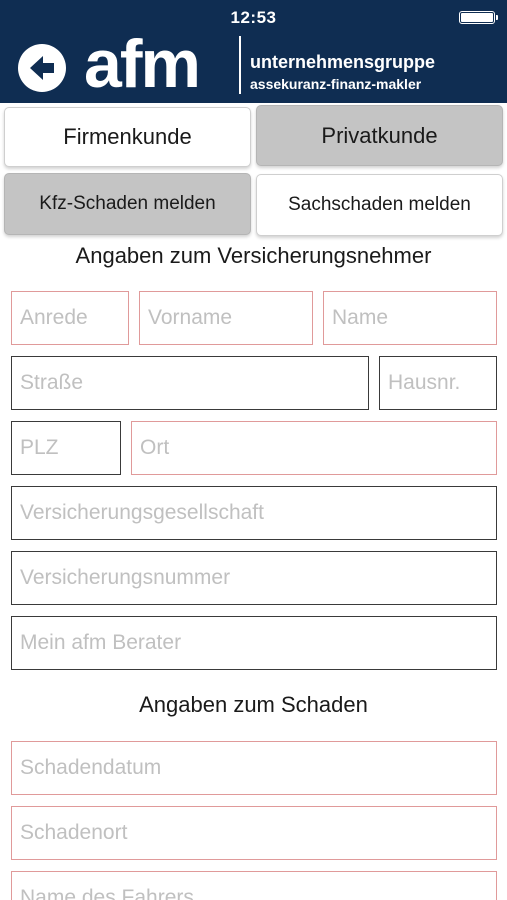 The image size is (507, 900). Describe the element at coordinates (254, 578) in the screenshot. I see `versicherungsnummer-field` at that location.